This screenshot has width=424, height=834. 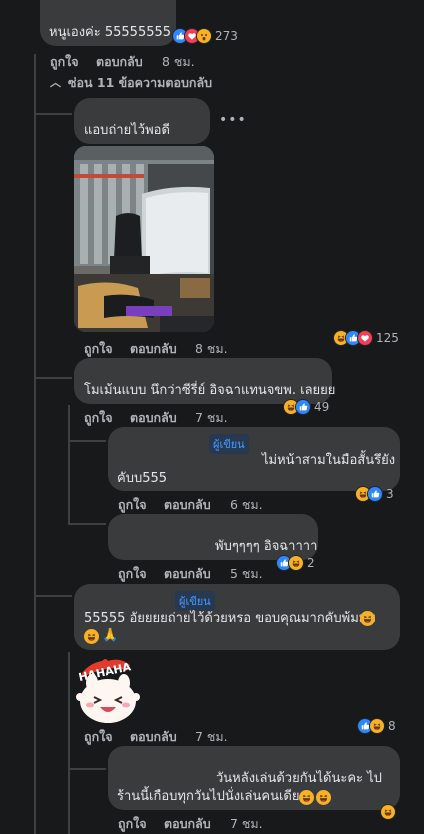 I want to click on timestamp: 5 ชม., so click(x=246, y=574).